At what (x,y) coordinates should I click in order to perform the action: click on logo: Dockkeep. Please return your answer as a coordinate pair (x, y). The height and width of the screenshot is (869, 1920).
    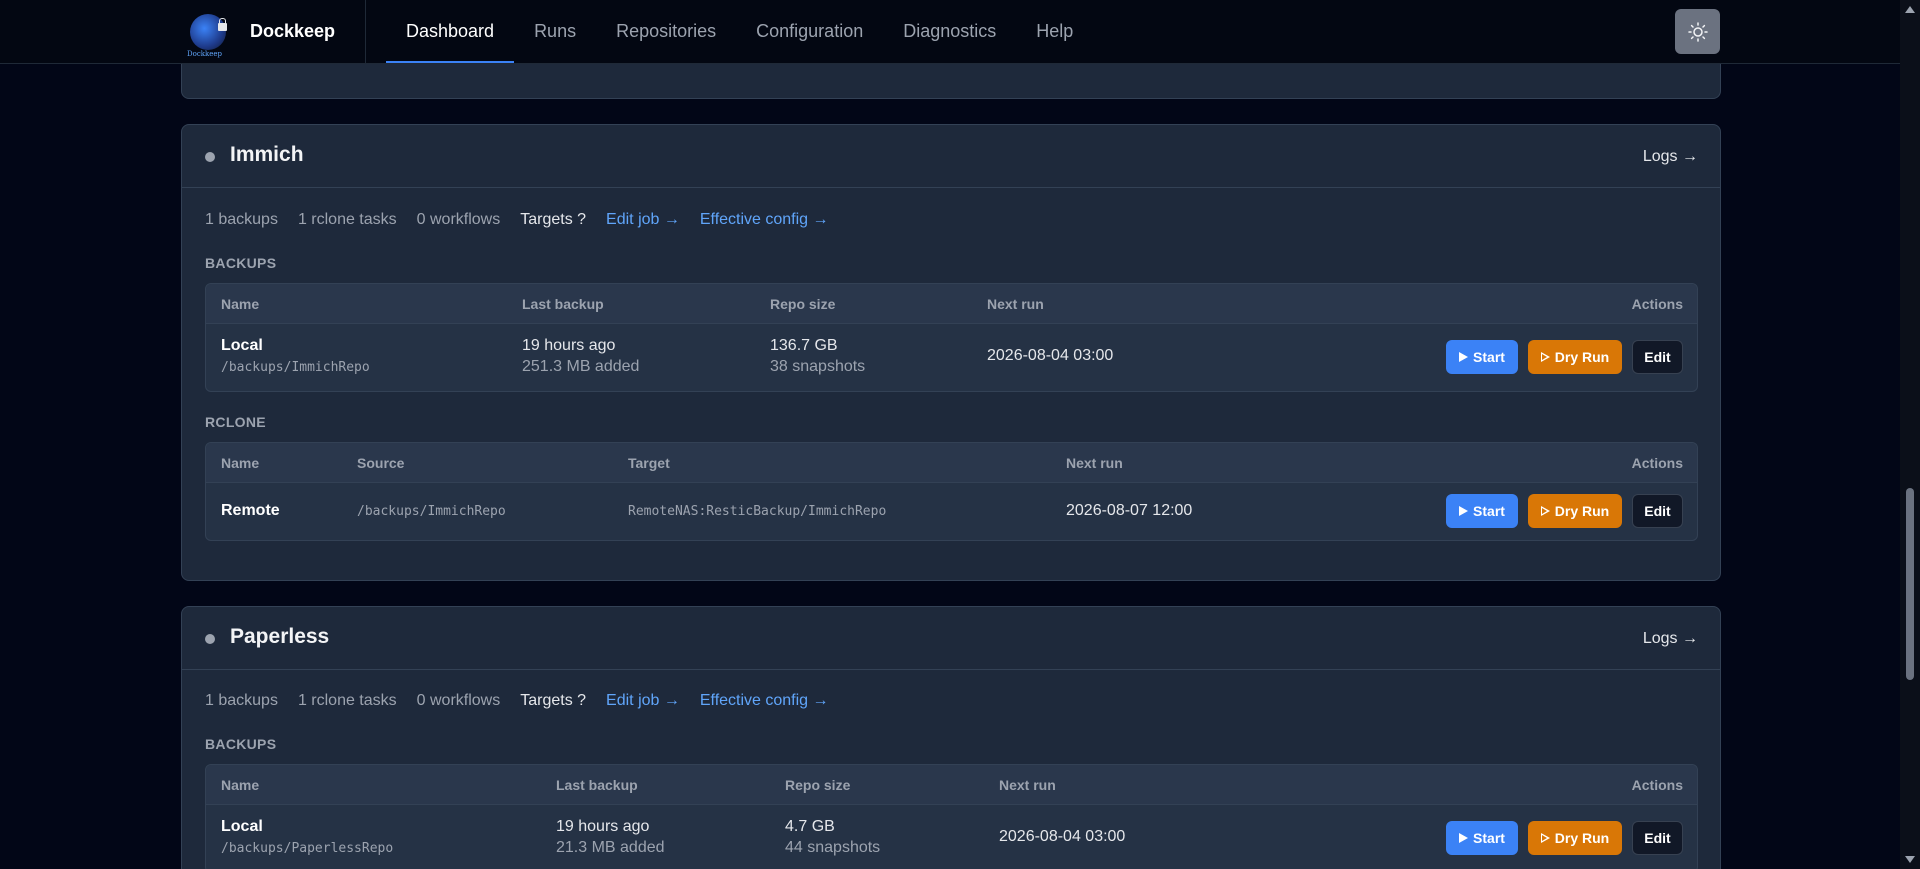
    Looking at the image, I should click on (207, 35).